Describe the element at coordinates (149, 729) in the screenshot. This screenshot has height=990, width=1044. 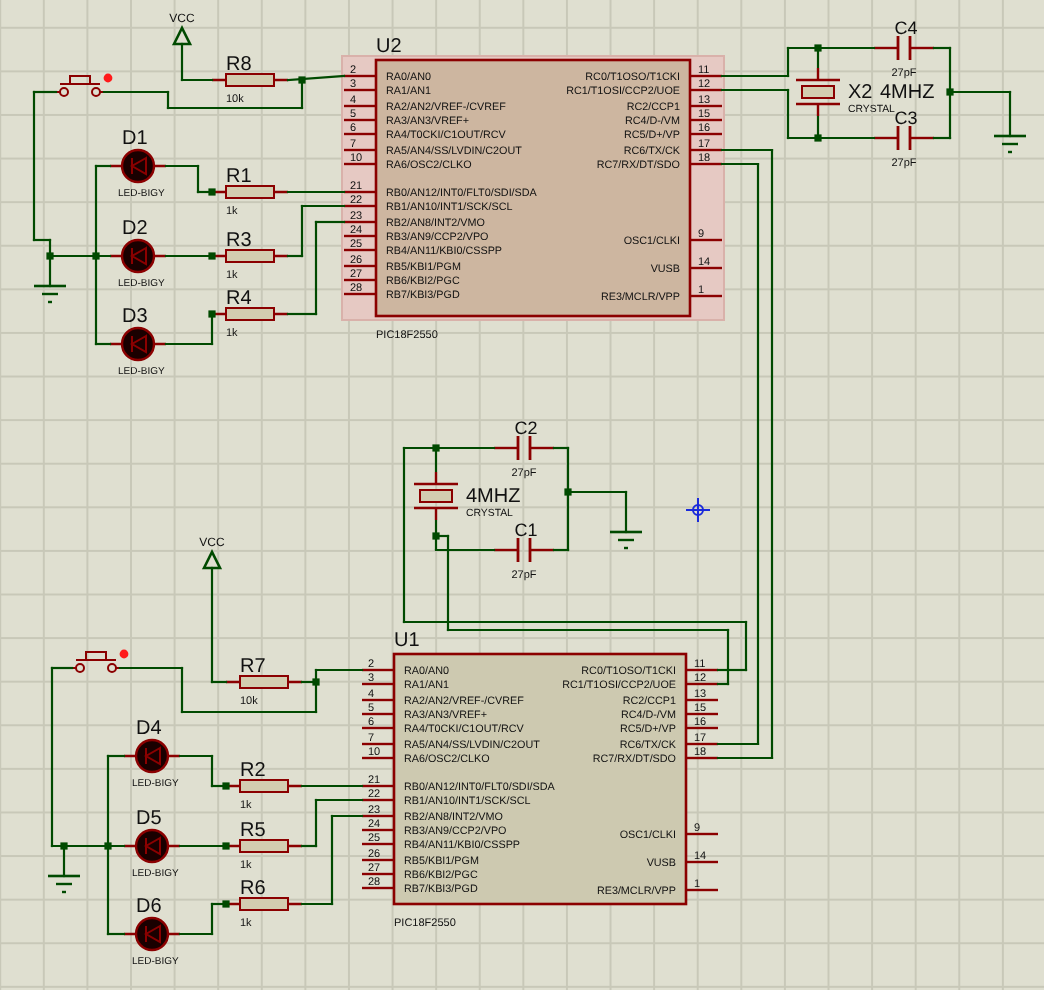
I see `part-reference: D4` at that location.